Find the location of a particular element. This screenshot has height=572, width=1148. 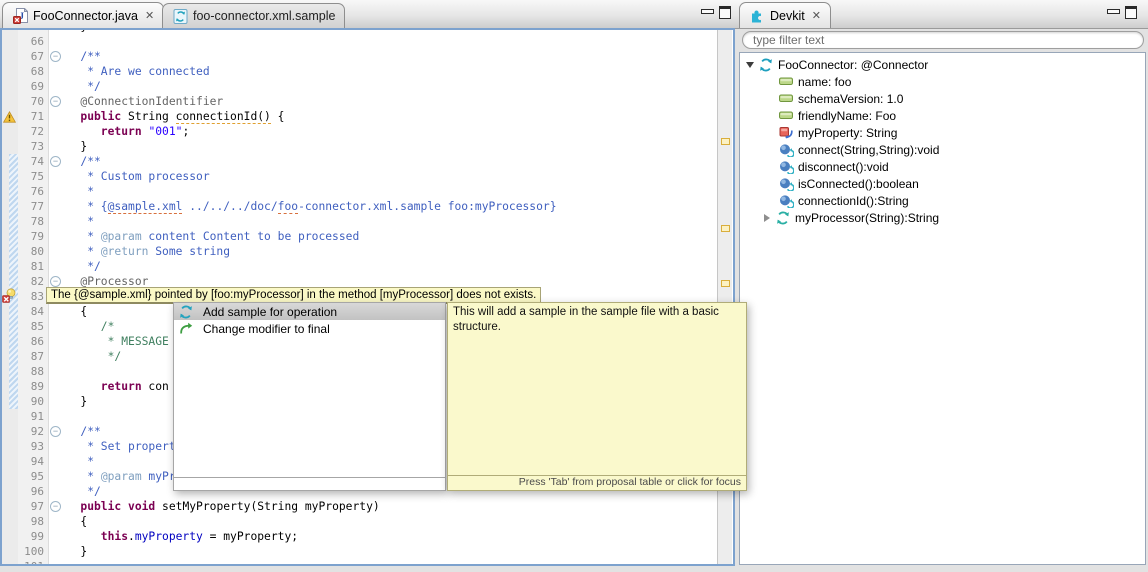

tree-item: connectionId():String is located at coordinates (942, 200).